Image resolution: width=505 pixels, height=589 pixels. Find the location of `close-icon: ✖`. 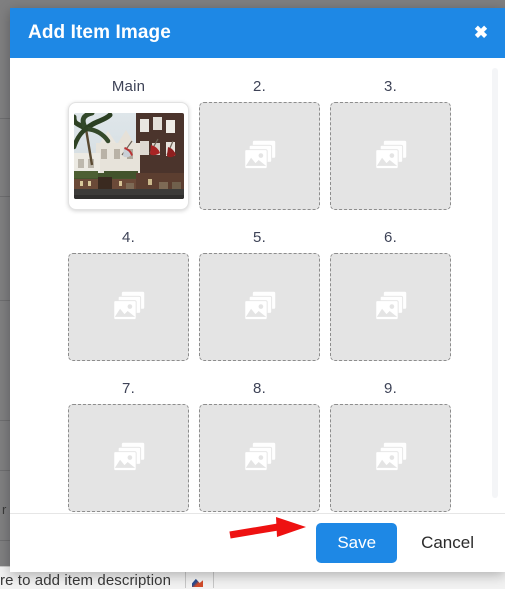

close-icon: ✖ is located at coordinates (481, 33).